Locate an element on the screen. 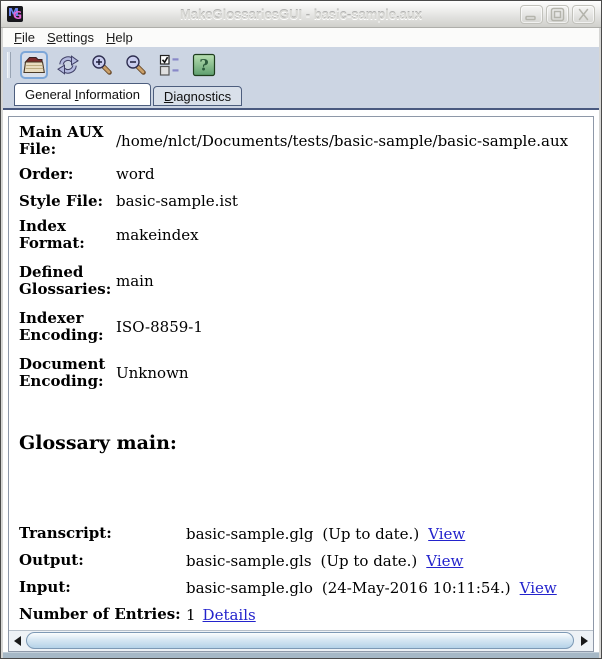  open-folder-icon is located at coordinates (34, 65).